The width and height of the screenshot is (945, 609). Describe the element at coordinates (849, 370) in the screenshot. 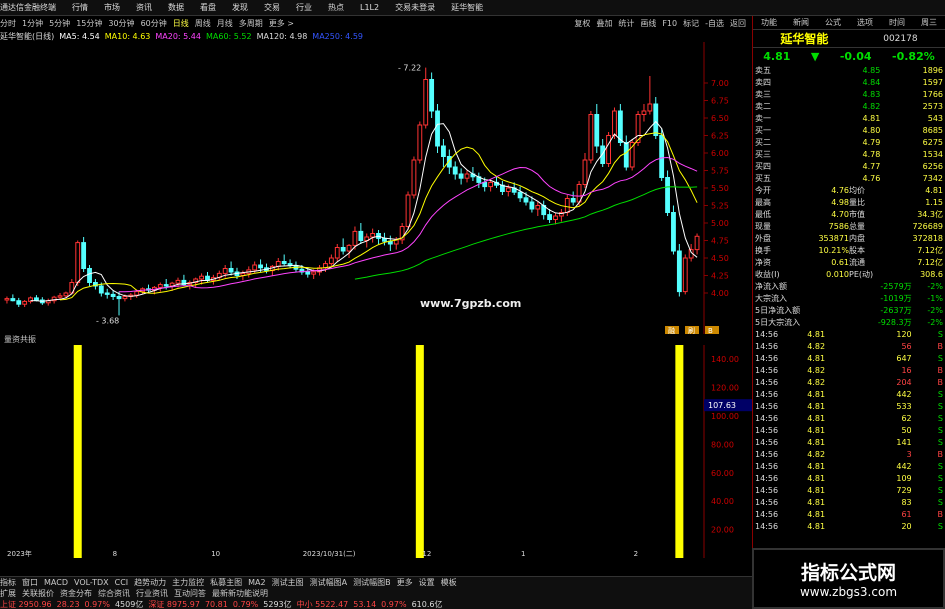

I see `trade-row: 14:56 4.82 16 B` at that location.